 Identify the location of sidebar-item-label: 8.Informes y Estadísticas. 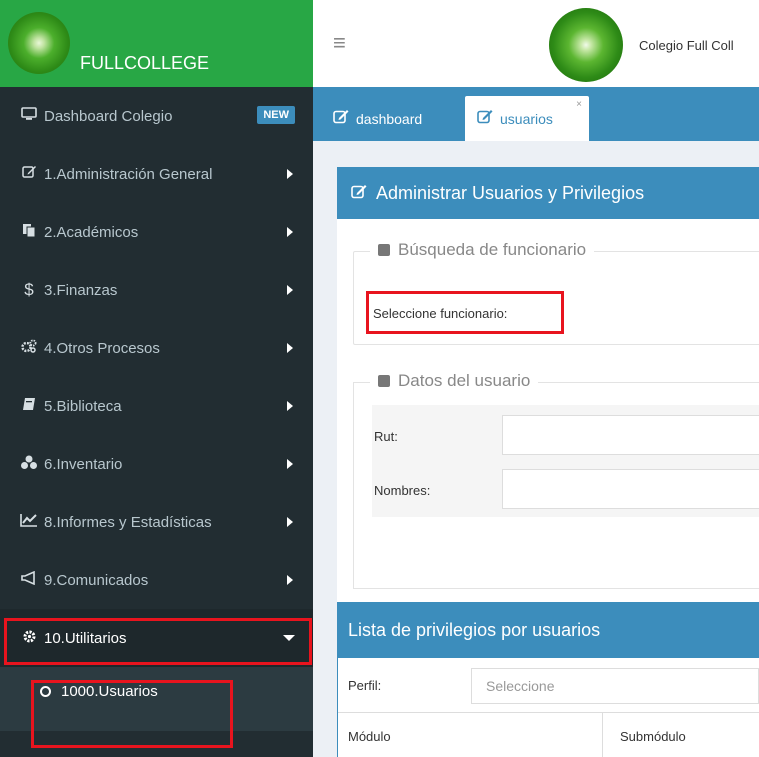
(128, 522).